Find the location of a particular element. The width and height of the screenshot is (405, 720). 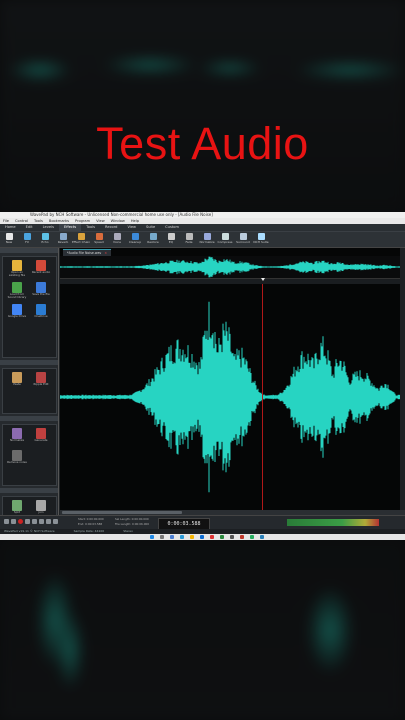

normalize-button: Normalize is located at coordinates (207, 238).